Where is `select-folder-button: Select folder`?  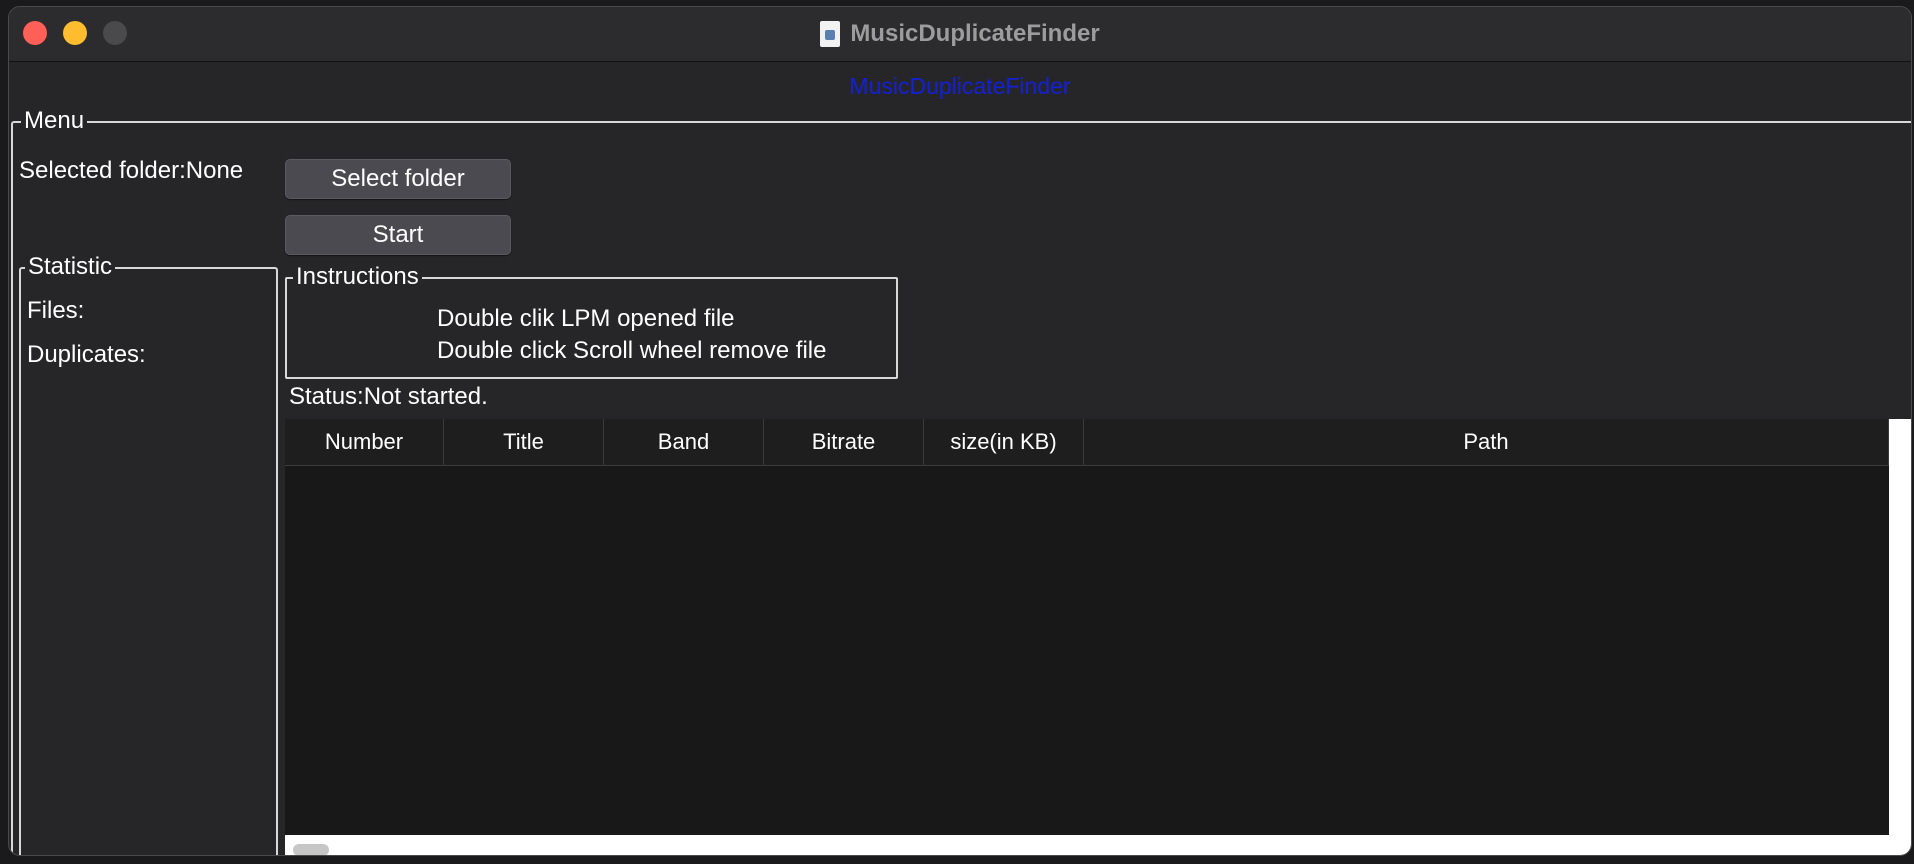 select-folder-button: Select folder is located at coordinates (398, 179).